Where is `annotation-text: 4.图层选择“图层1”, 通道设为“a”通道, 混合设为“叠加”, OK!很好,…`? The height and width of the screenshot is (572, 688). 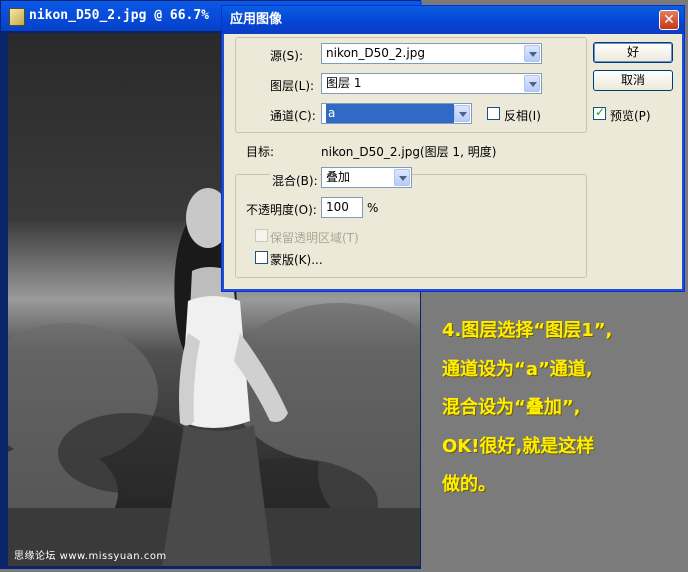 annotation-text: 4.图层选择“图层1”, 通道设为“a”通道, 混合设为“叠加”, OK!很好,… is located at coordinates (562, 408).